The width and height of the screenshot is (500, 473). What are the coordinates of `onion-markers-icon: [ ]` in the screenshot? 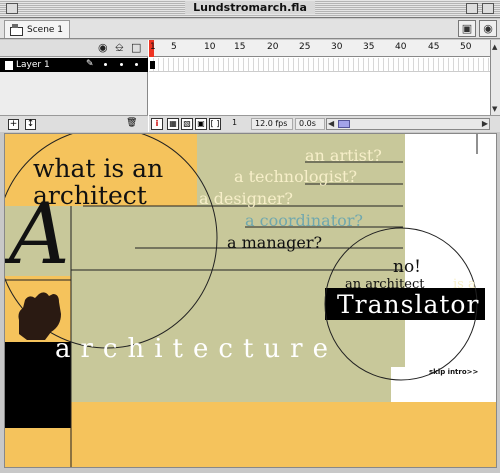 It's located at (215, 124).